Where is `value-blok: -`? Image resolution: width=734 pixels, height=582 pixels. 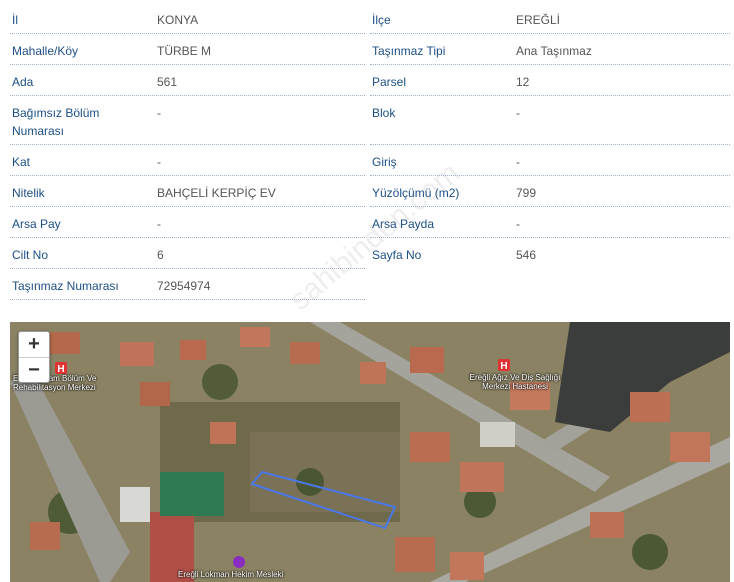
value-blok: - is located at coordinates (518, 113).